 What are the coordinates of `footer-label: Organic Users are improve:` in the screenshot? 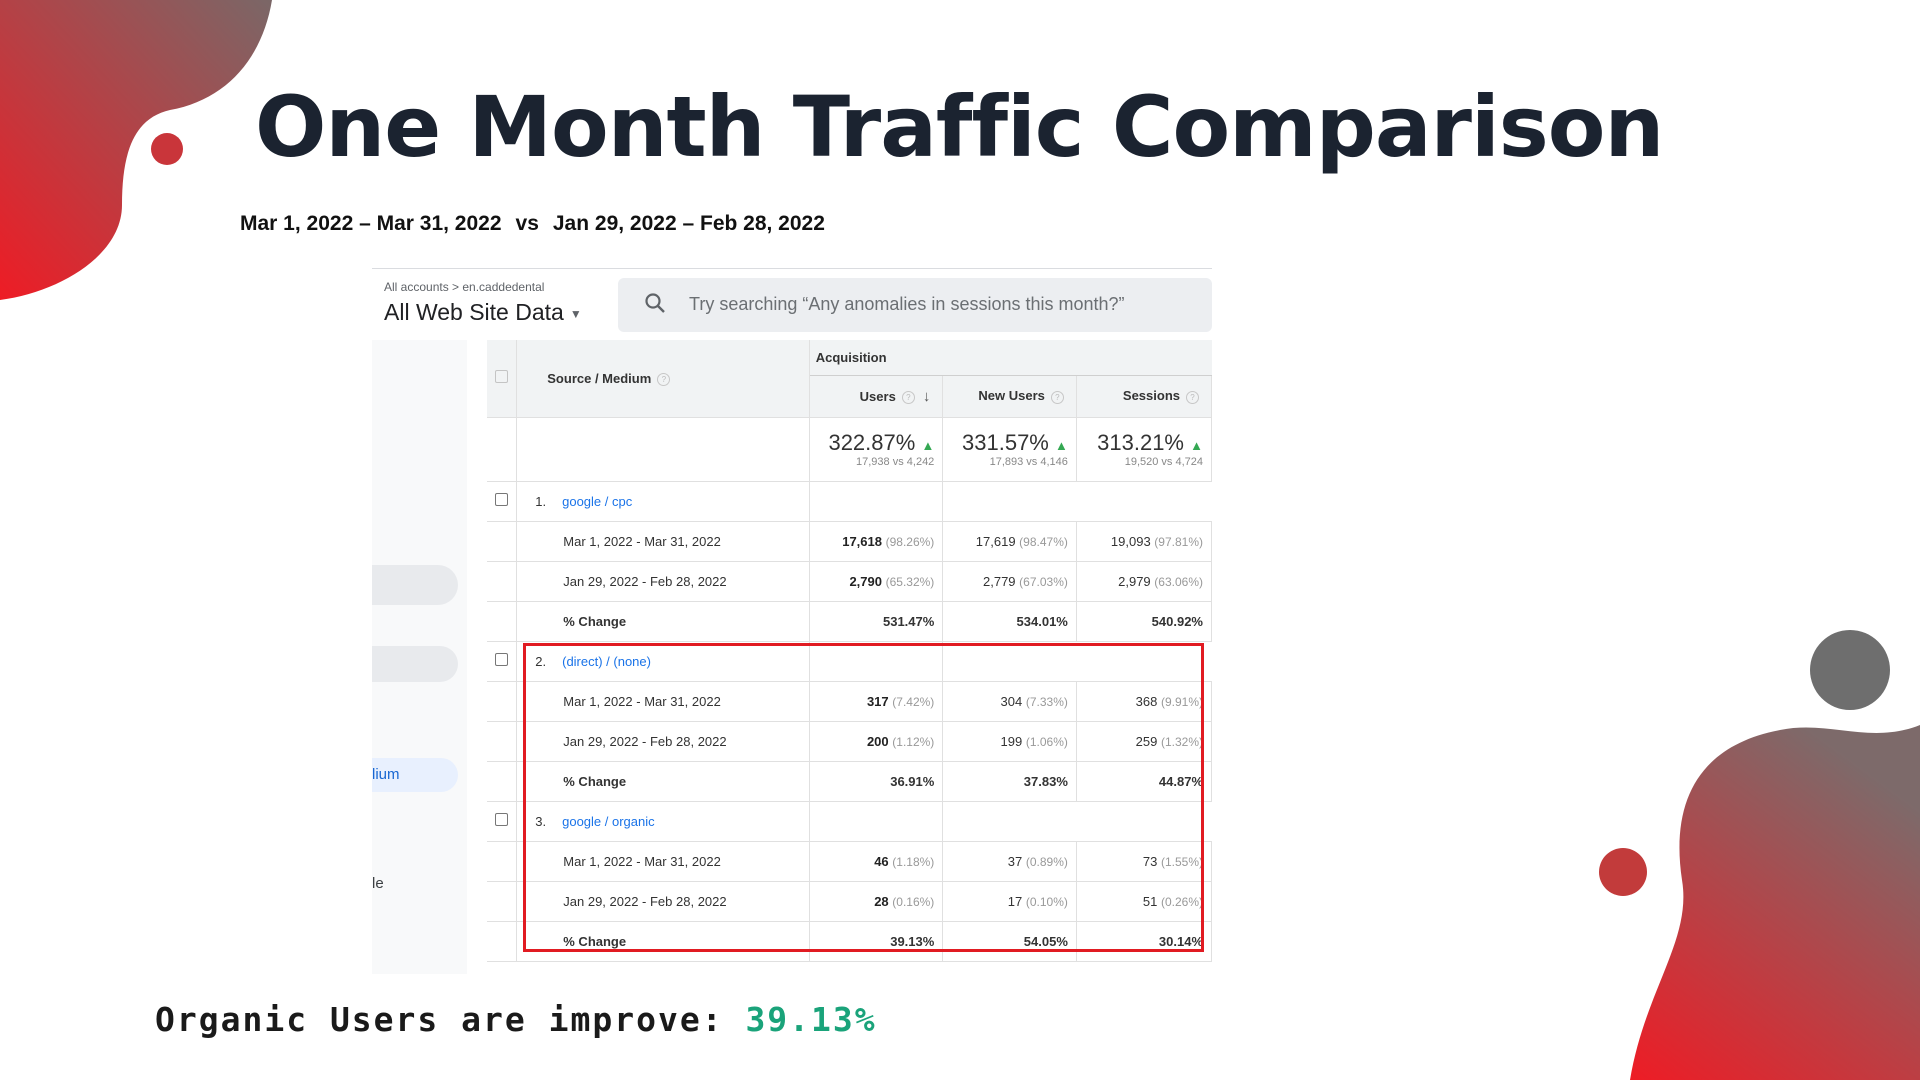 It's located at (439, 1019).